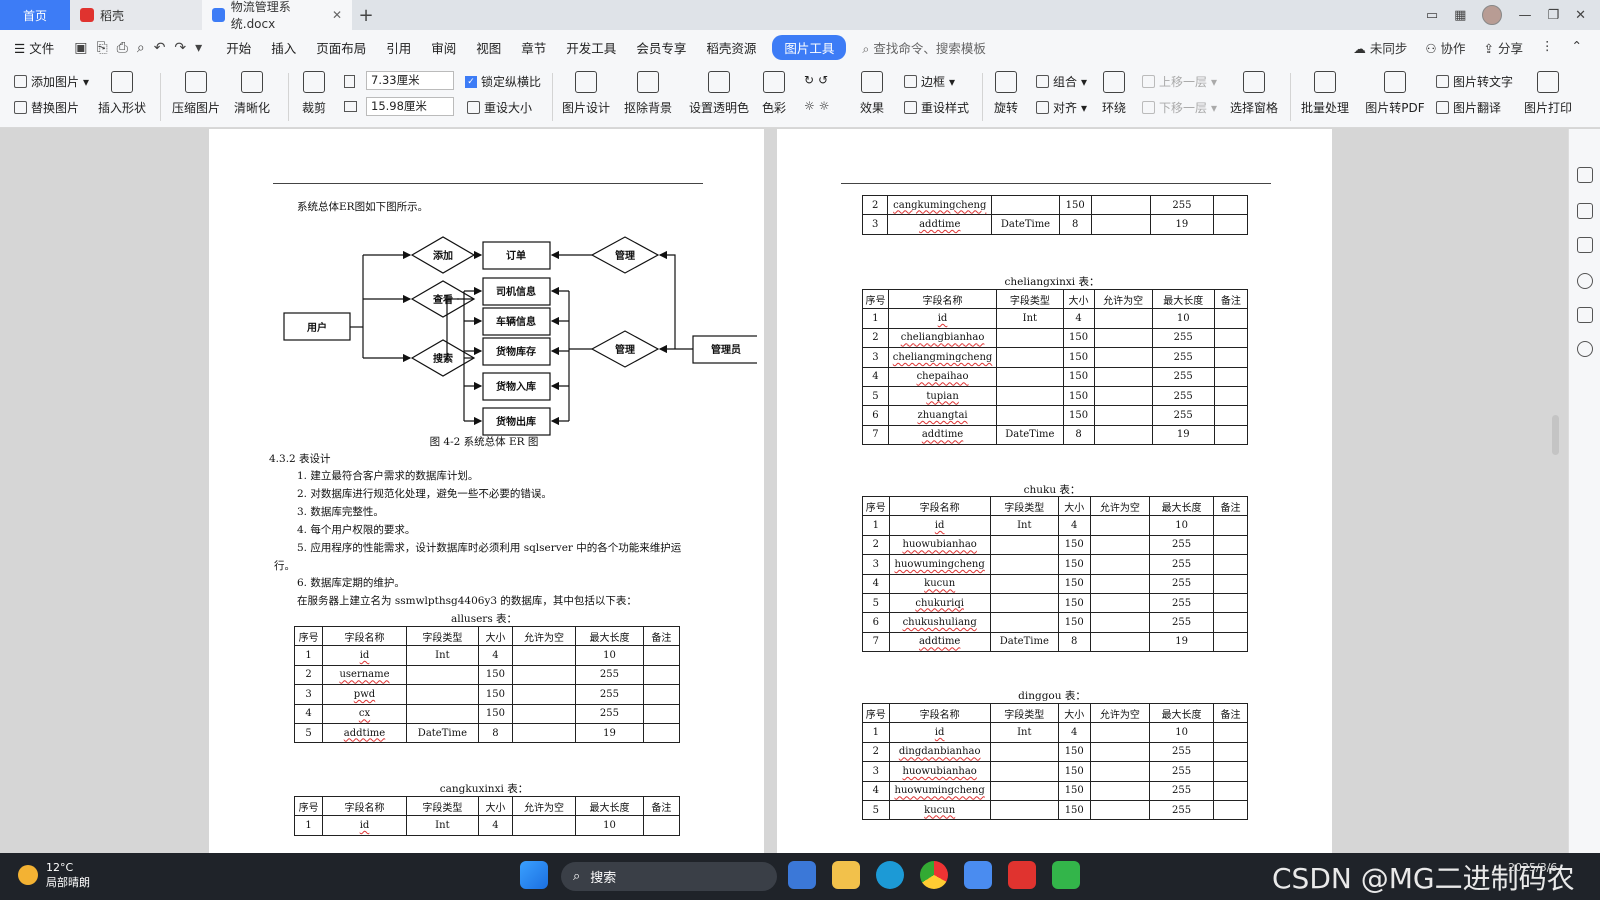 The height and width of the screenshot is (900, 1600). Describe the element at coordinates (341, 47) in the screenshot. I see `menu-layout: 页面布局` at that location.